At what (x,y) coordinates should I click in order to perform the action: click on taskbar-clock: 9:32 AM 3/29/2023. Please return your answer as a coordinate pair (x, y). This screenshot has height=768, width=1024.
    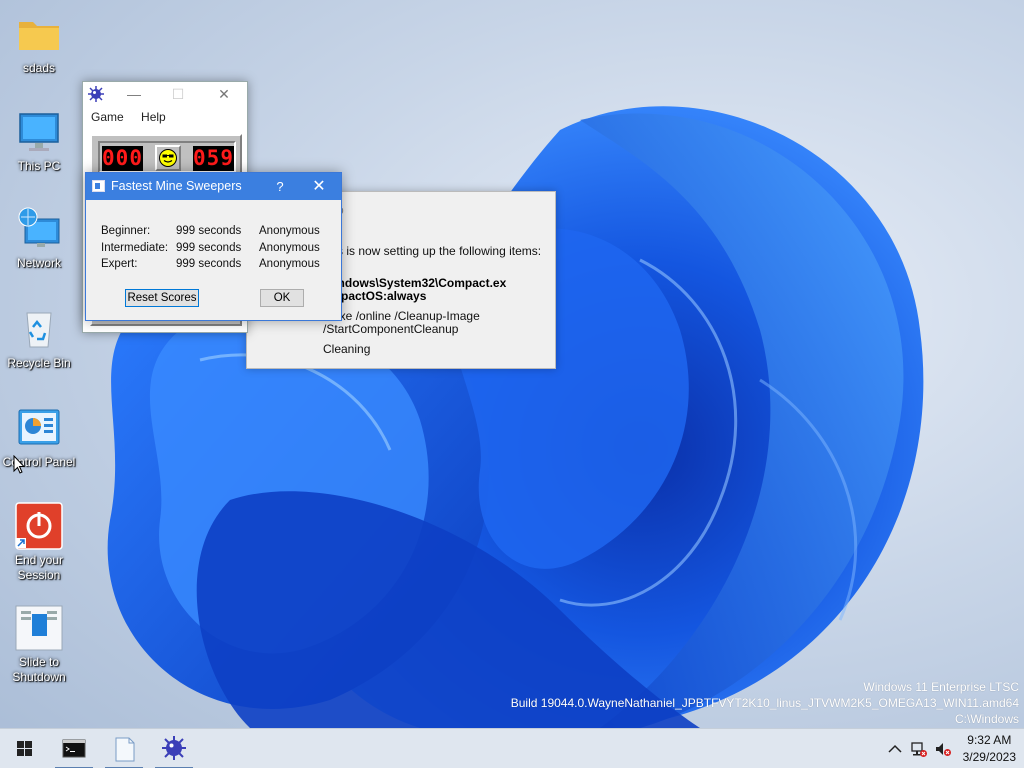
    Looking at the image, I should click on (989, 749).